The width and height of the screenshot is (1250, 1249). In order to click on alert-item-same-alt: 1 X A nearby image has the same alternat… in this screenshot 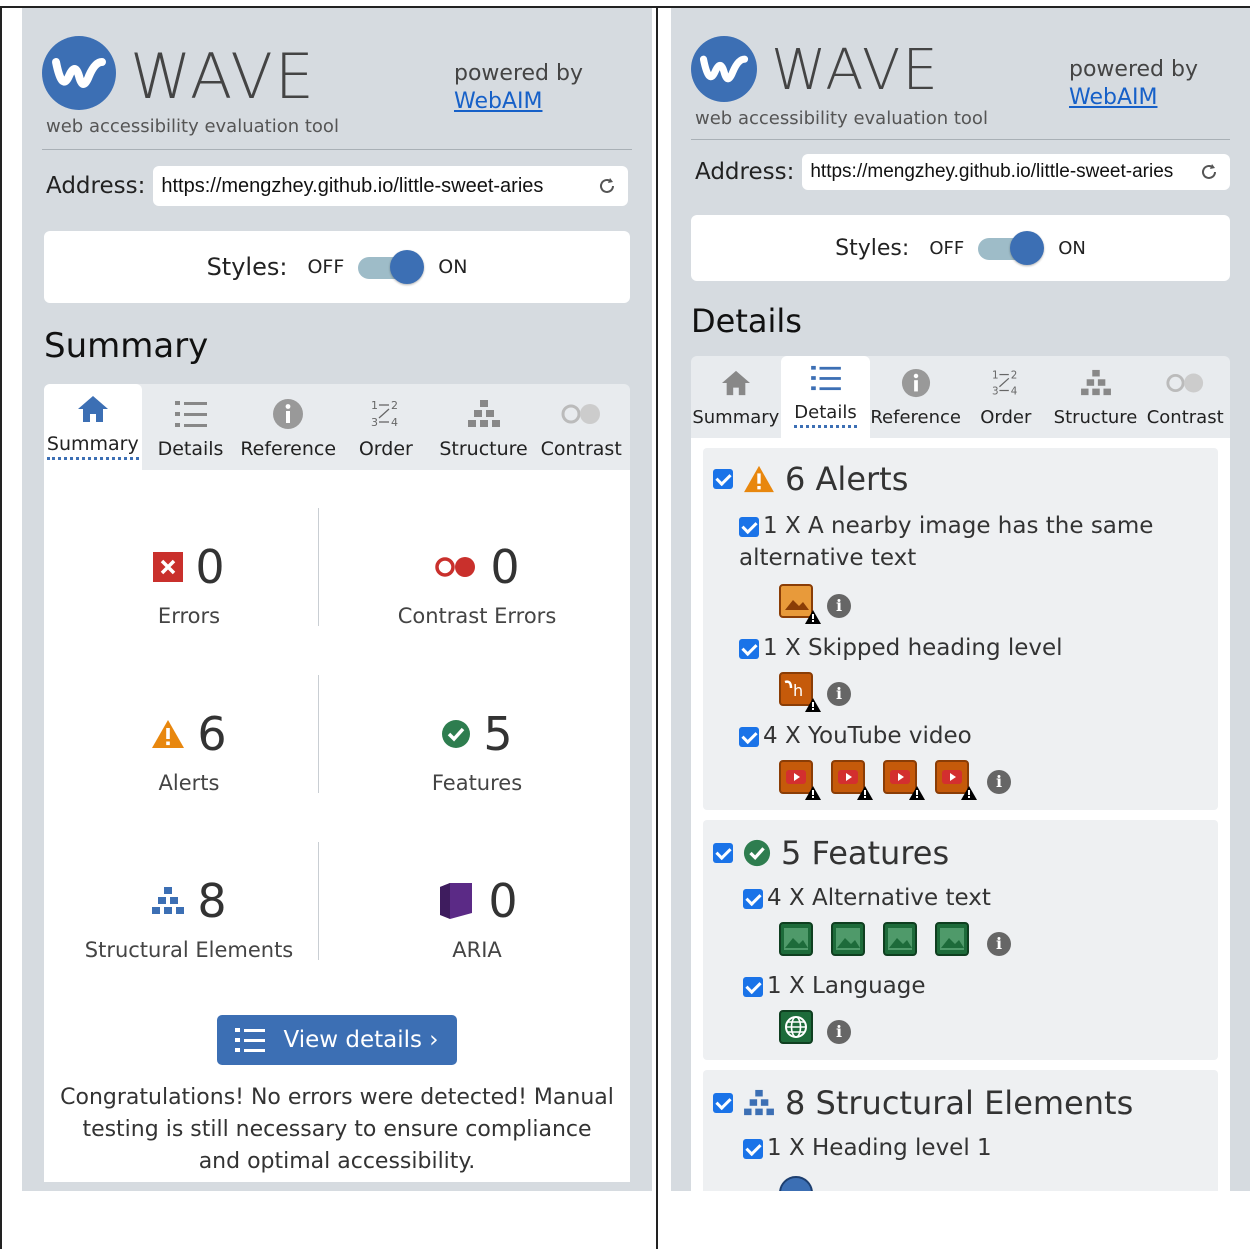, I will do `click(946, 542)`.